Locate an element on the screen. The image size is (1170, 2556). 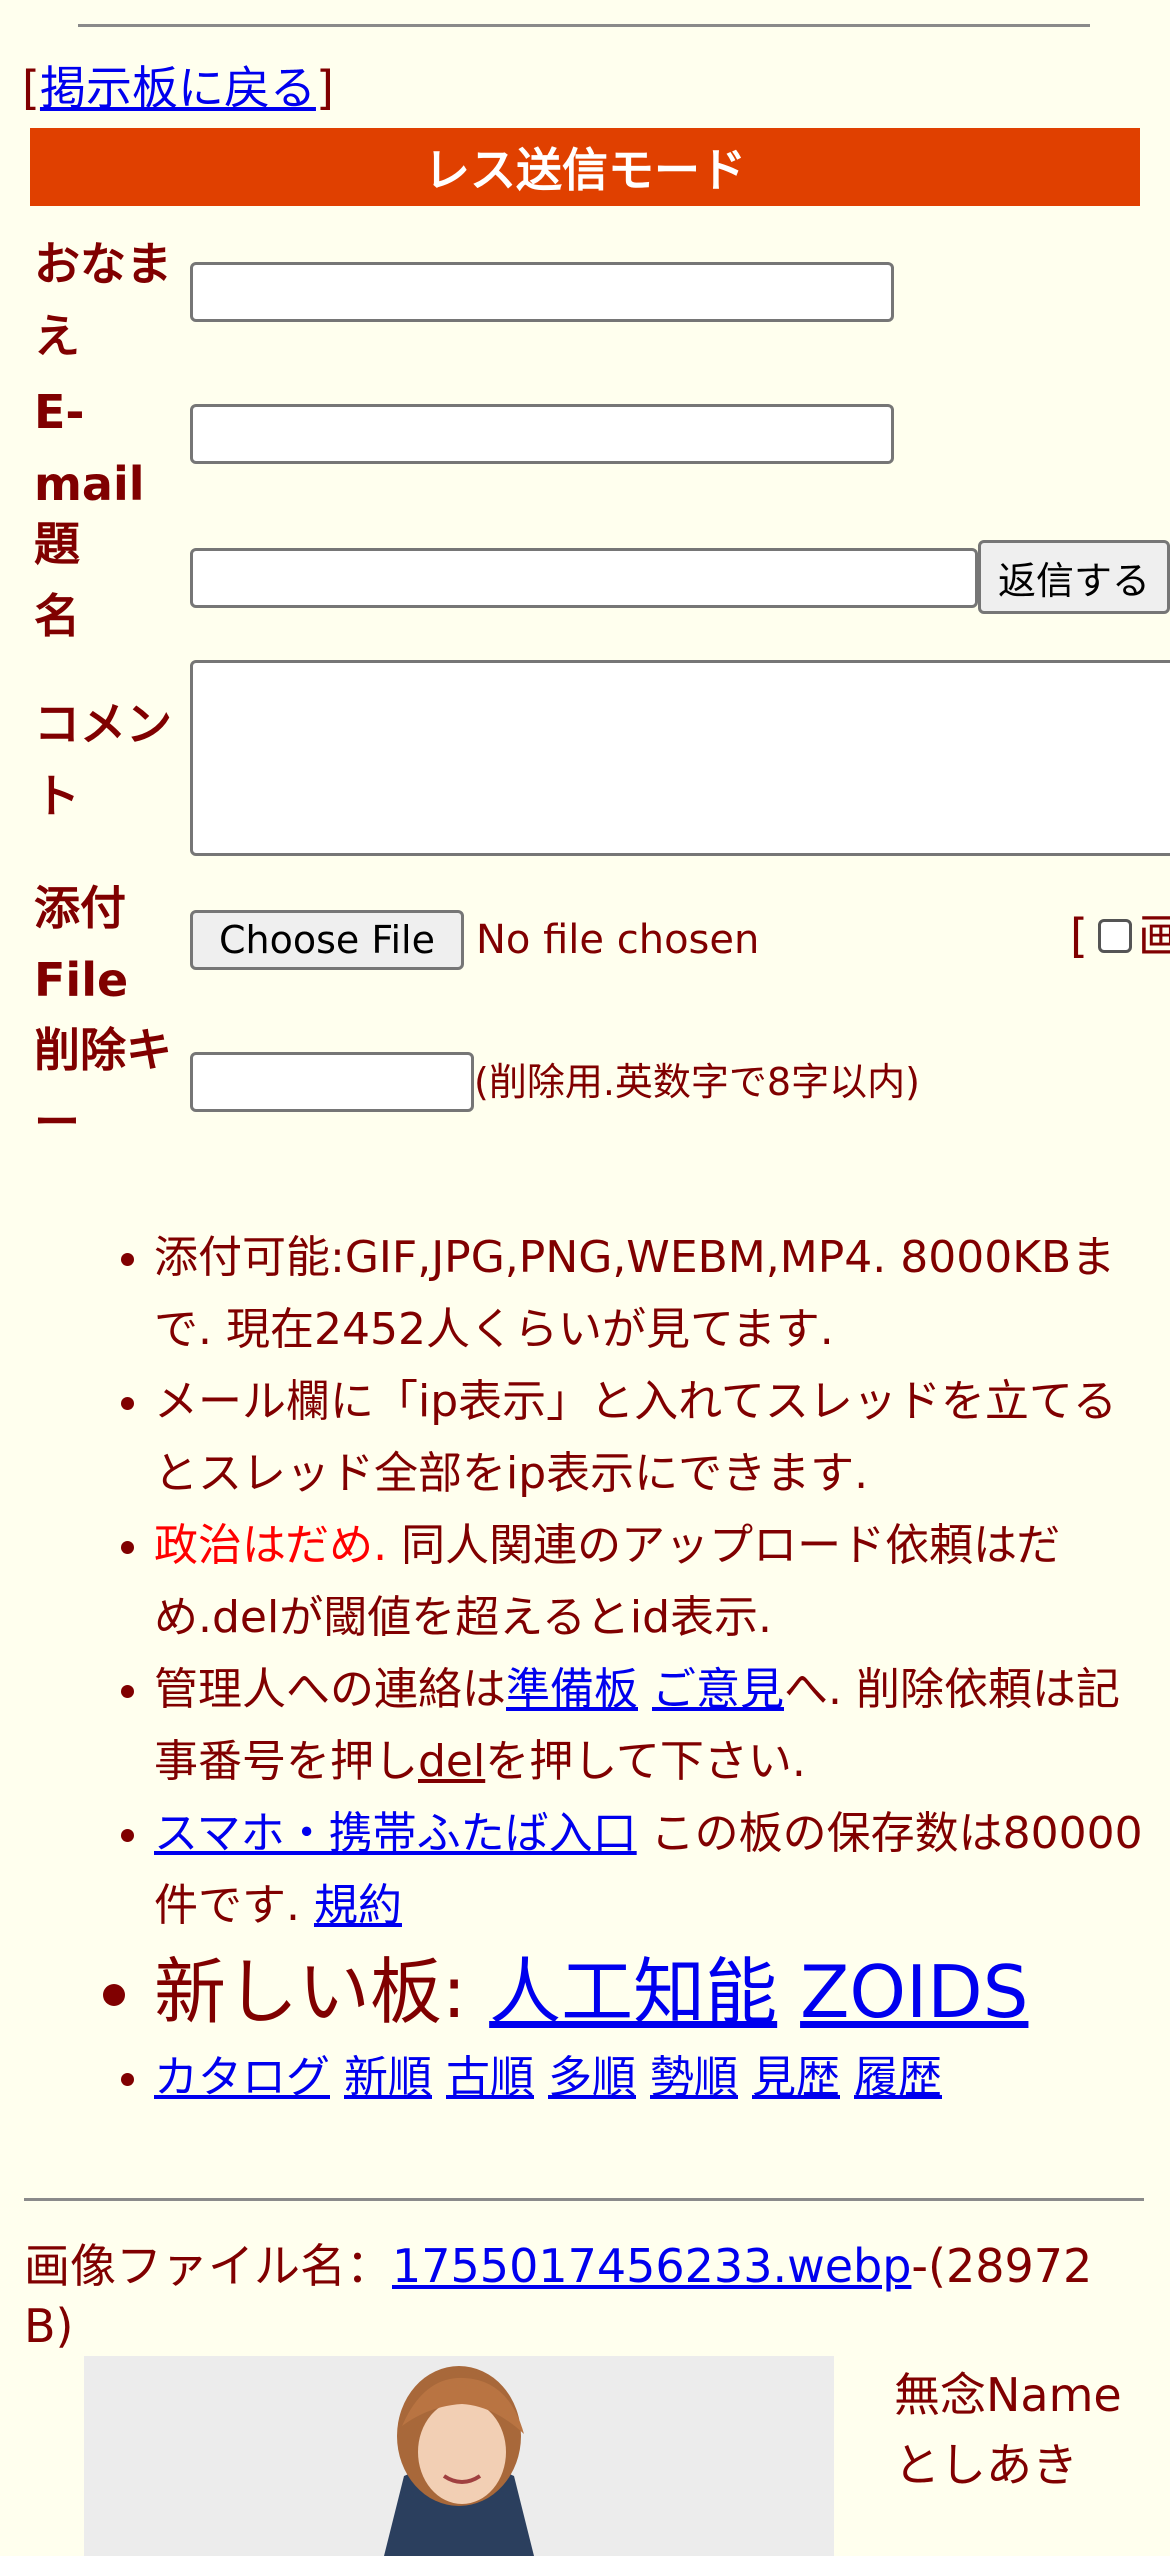
post-image-thumbnail is located at coordinates (459, 2456).